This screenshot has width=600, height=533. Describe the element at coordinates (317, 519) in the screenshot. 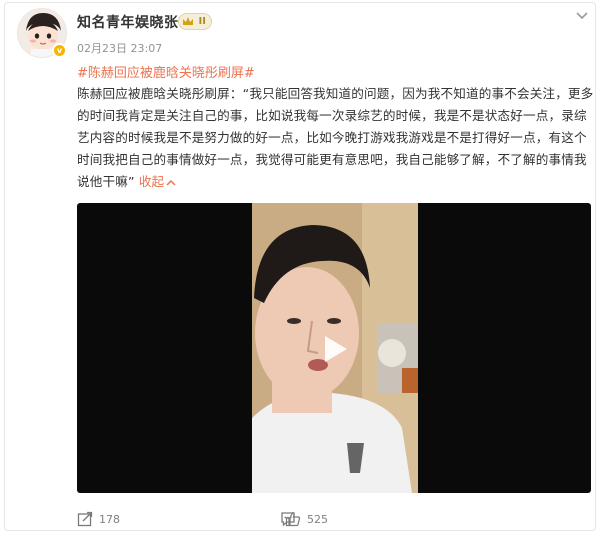

I see `like-count: 525` at that location.